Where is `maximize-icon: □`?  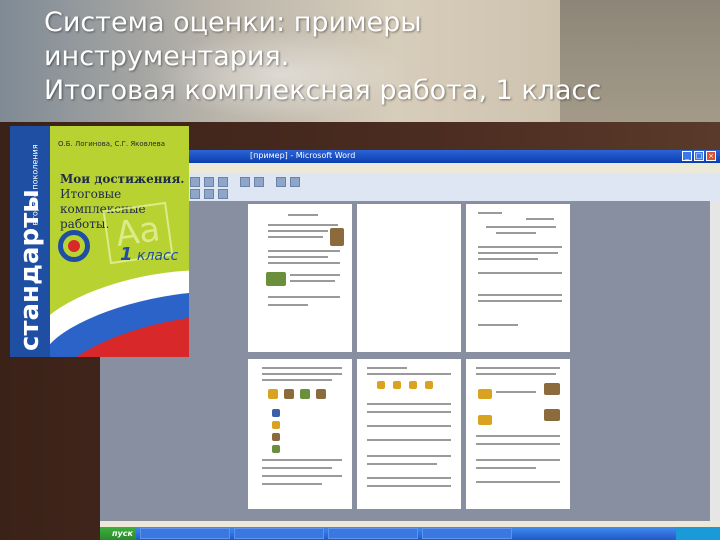 maximize-icon: □ is located at coordinates (699, 156).